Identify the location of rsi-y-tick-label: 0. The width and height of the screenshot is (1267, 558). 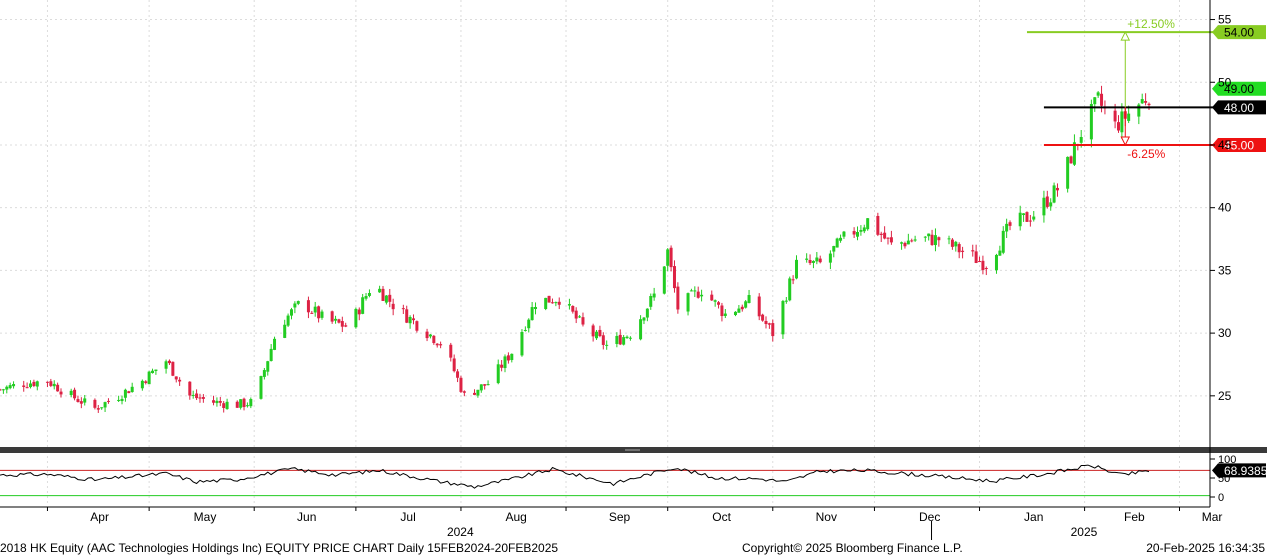
(1221, 498).